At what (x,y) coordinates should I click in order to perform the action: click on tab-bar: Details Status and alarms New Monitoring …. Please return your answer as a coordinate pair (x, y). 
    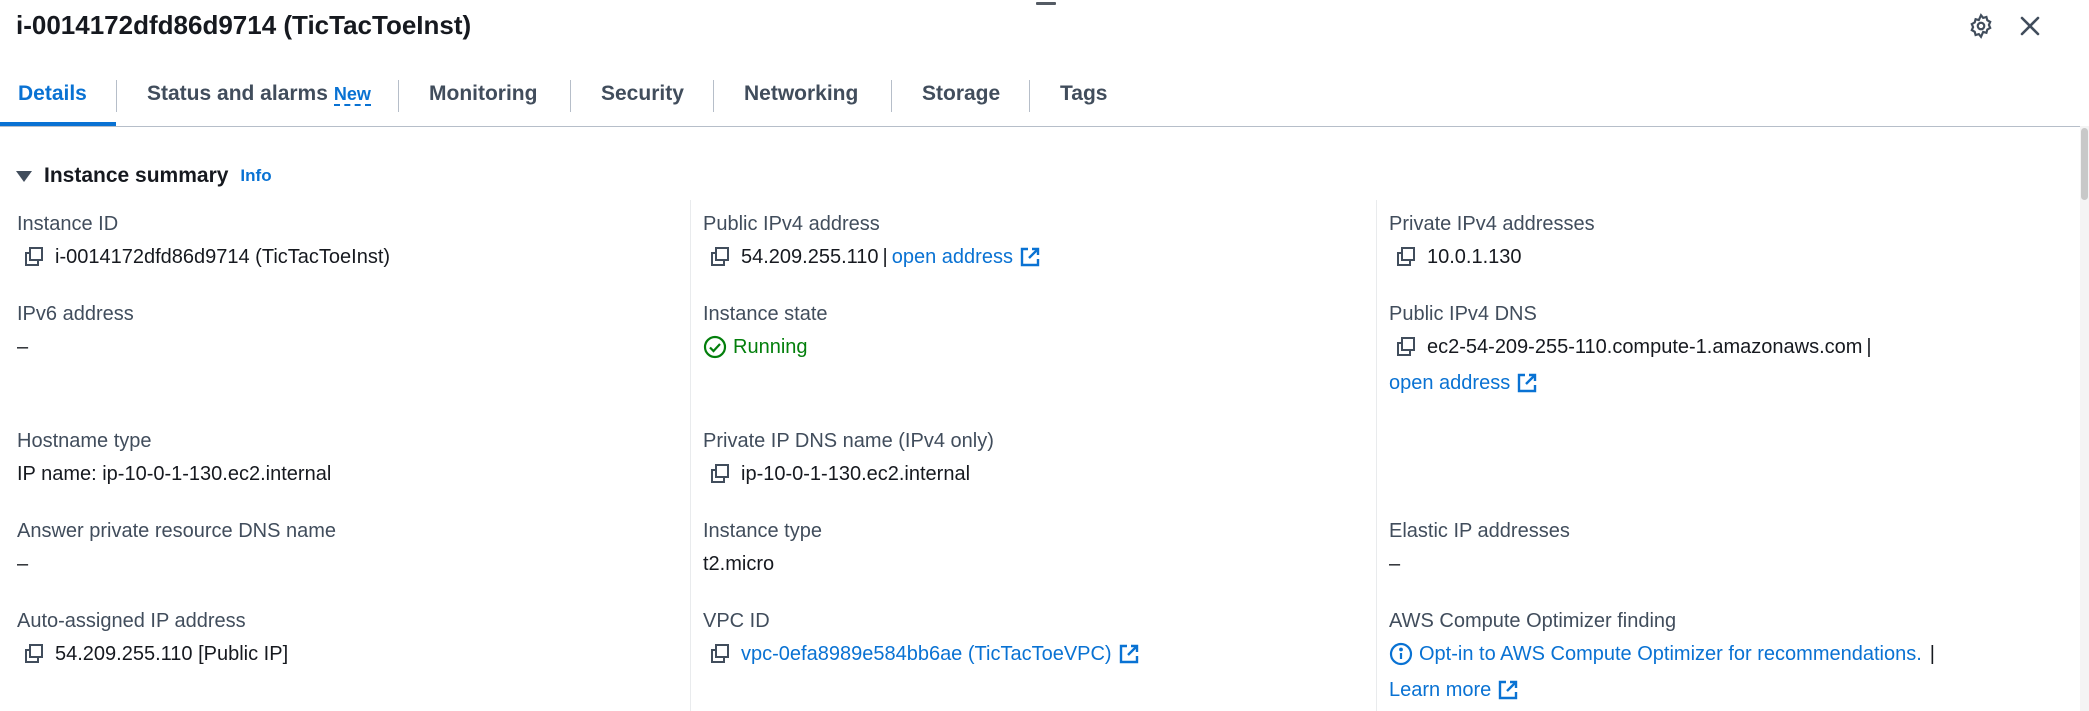
    Looking at the image, I should click on (1040, 99).